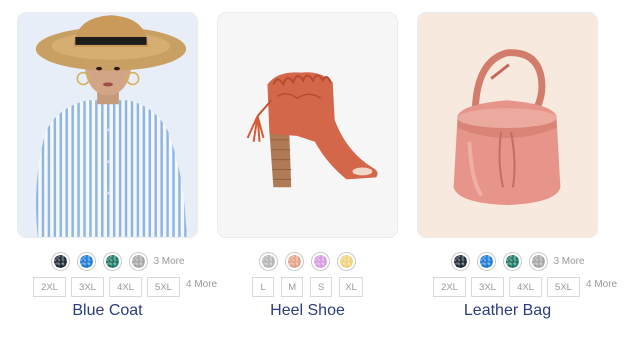 The width and height of the screenshot is (640, 349). What do you see at coordinates (307, 287) in the screenshot?
I see `size-options: L M S XL` at bounding box center [307, 287].